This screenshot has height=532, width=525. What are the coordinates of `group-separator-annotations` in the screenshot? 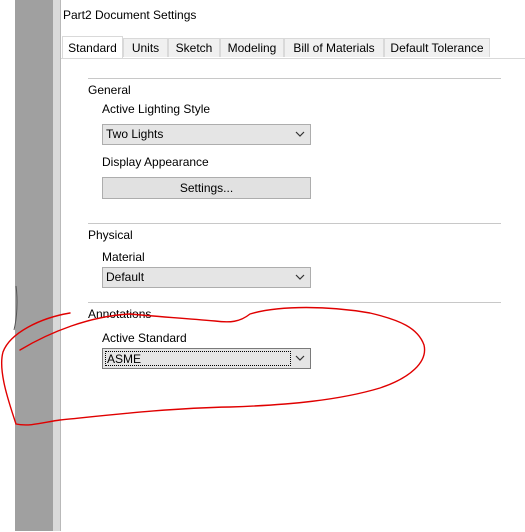 It's located at (294, 302).